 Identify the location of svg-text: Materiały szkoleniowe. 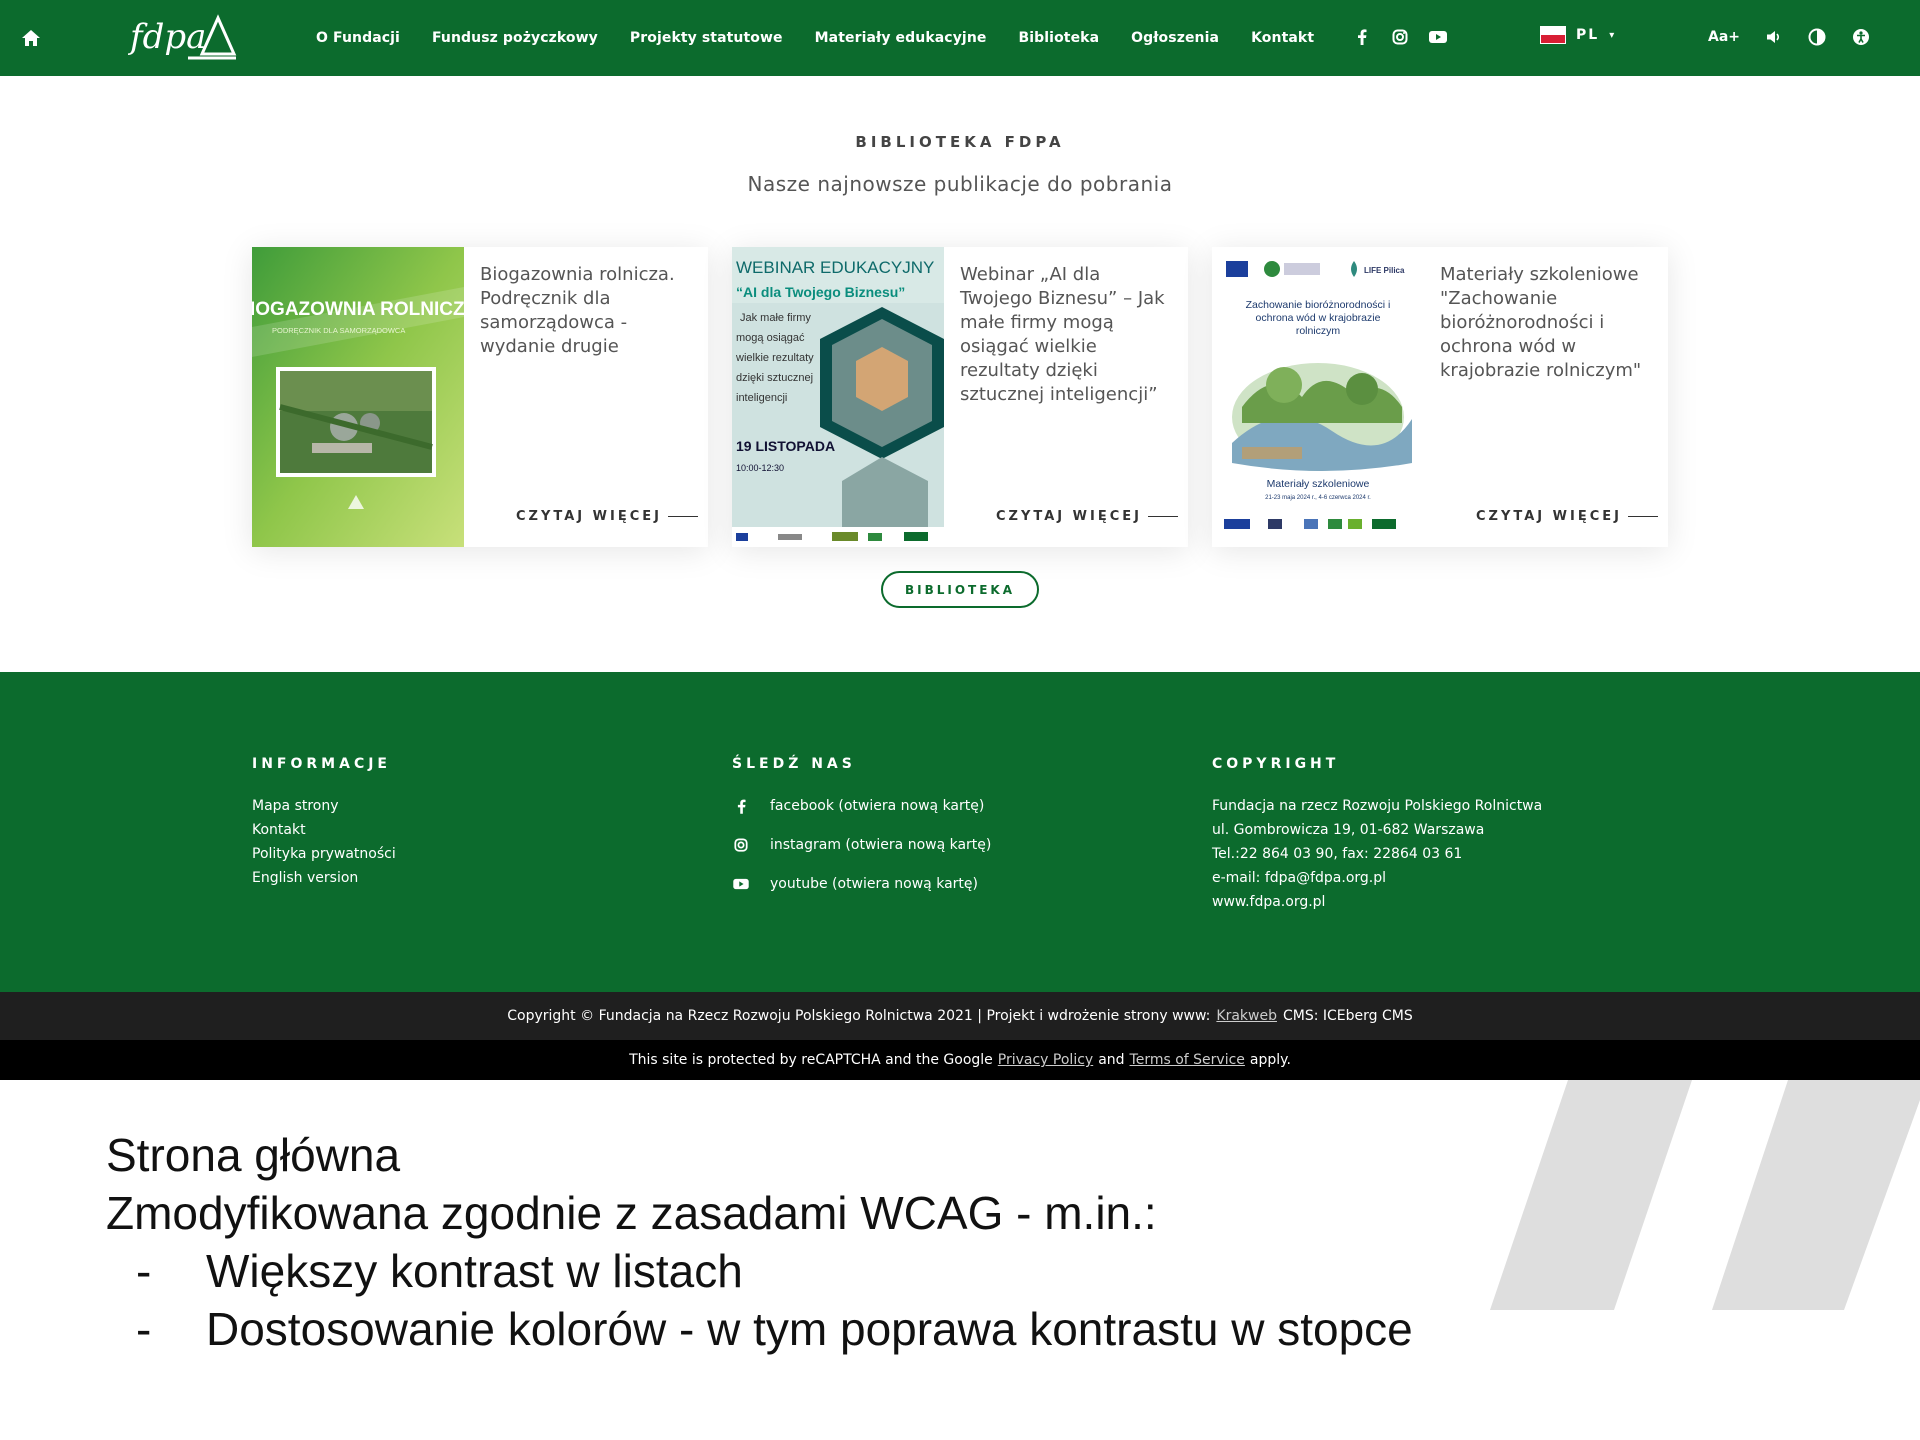
(1318, 484).